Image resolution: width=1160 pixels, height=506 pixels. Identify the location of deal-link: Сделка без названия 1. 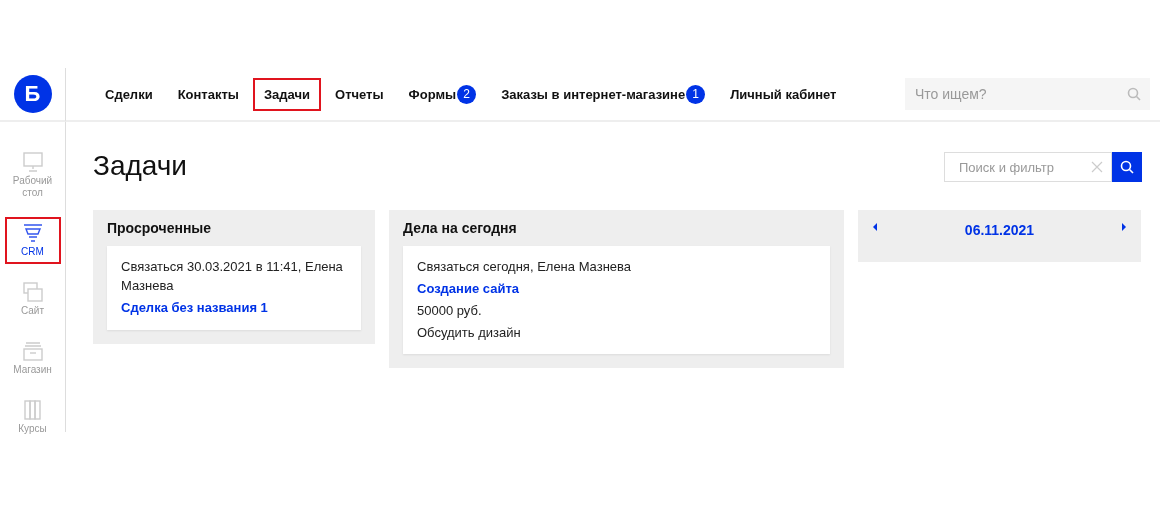
(234, 308).